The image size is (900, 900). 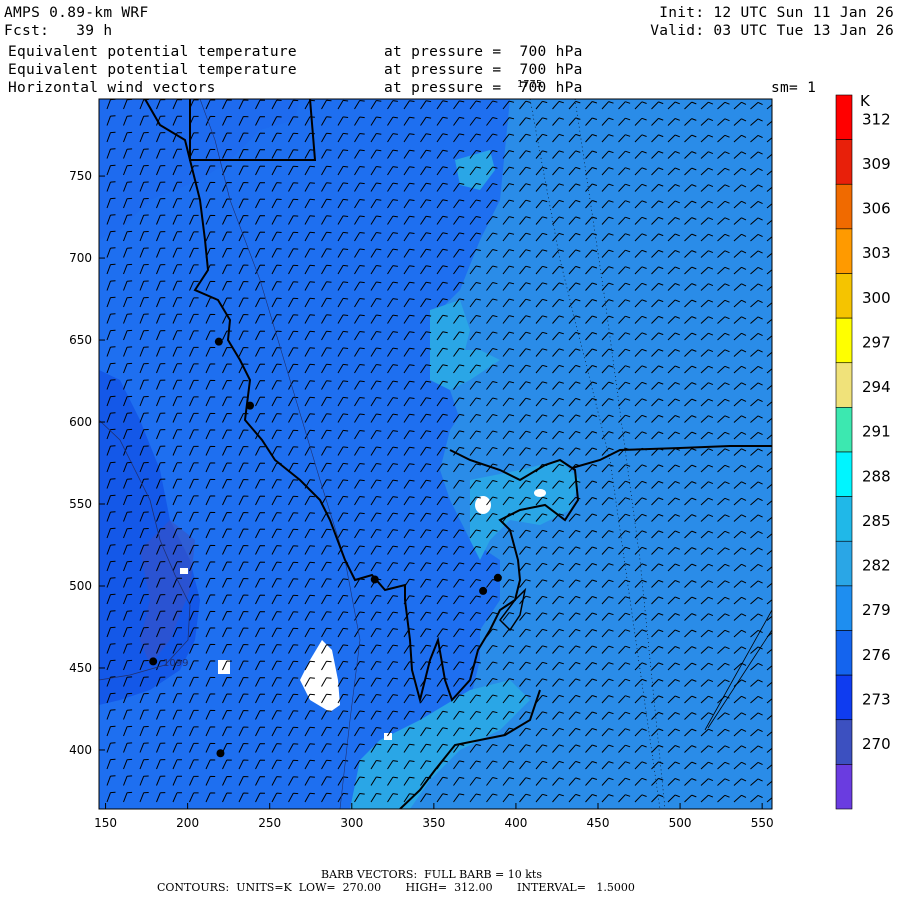 What do you see at coordinates (762, 823) in the screenshot?
I see `x-tick-label: 550` at bounding box center [762, 823].